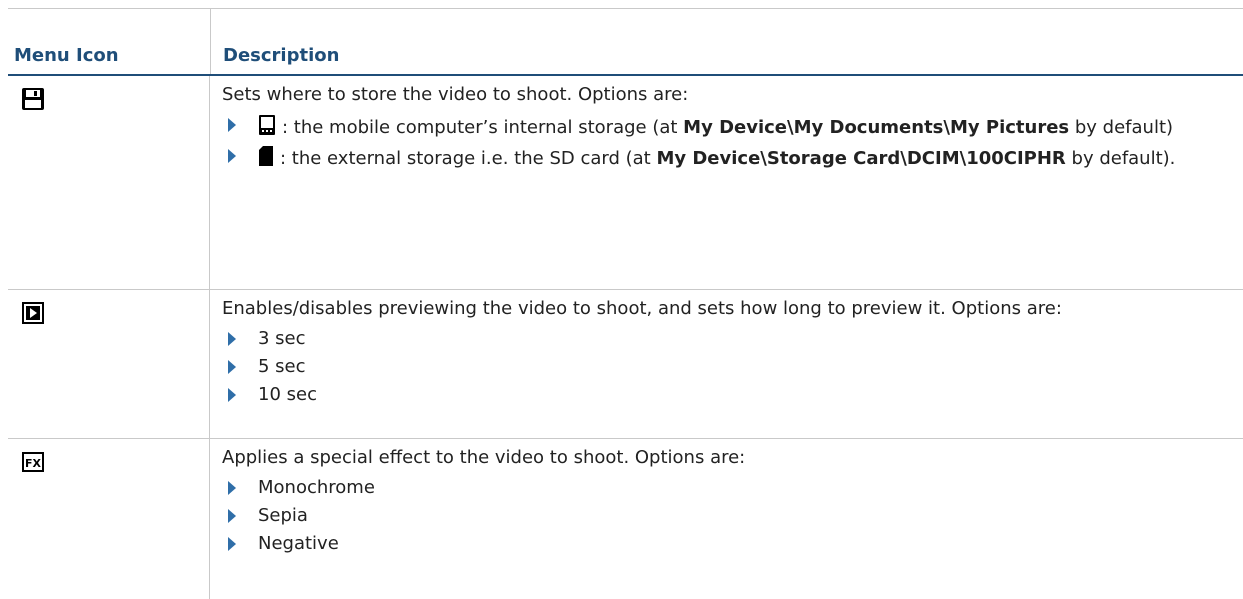 The image size is (1243, 599). What do you see at coordinates (298, 543) in the screenshot?
I see `option-text: Negative` at bounding box center [298, 543].